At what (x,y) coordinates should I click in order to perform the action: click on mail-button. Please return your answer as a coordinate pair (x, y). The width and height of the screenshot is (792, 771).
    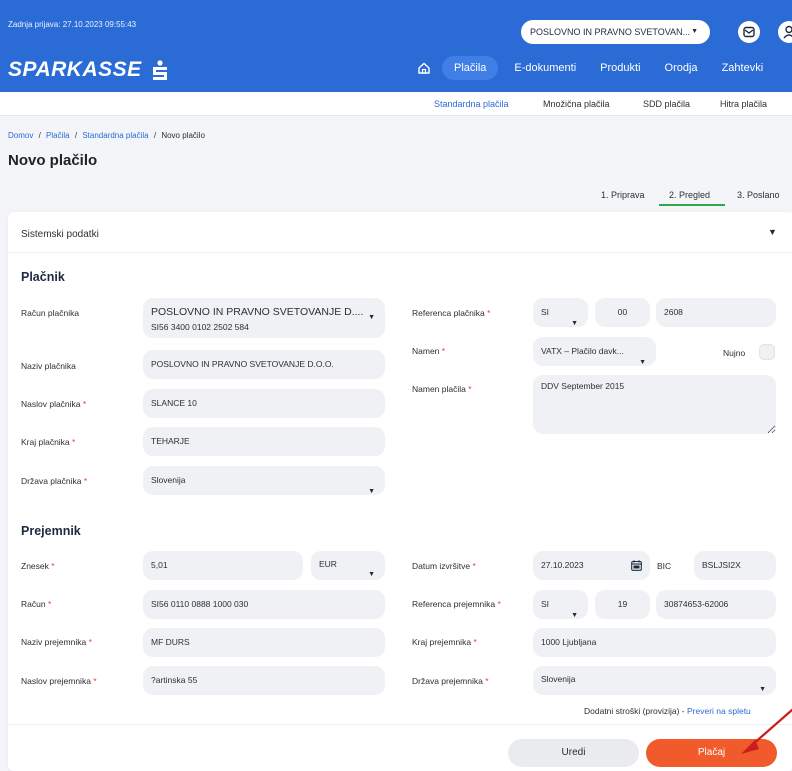
    Looking at the image, I should click on (749, 32).